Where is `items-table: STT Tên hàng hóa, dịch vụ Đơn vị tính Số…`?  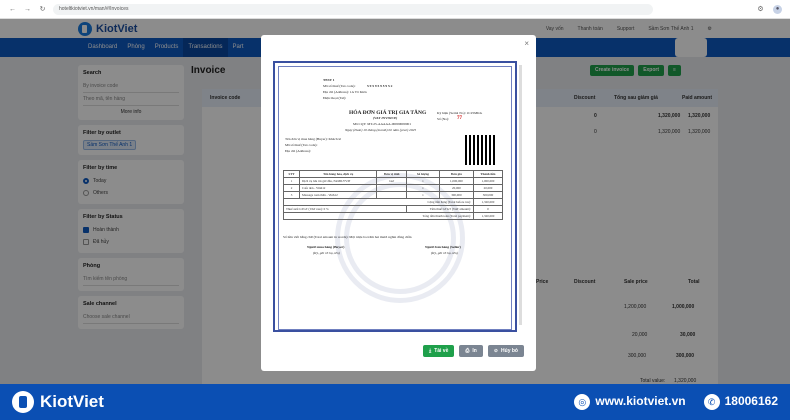
items-table: STT Tên hàng hóa, dịch vụ Đơn vị tính Số… is located at coordinates (393, 195).